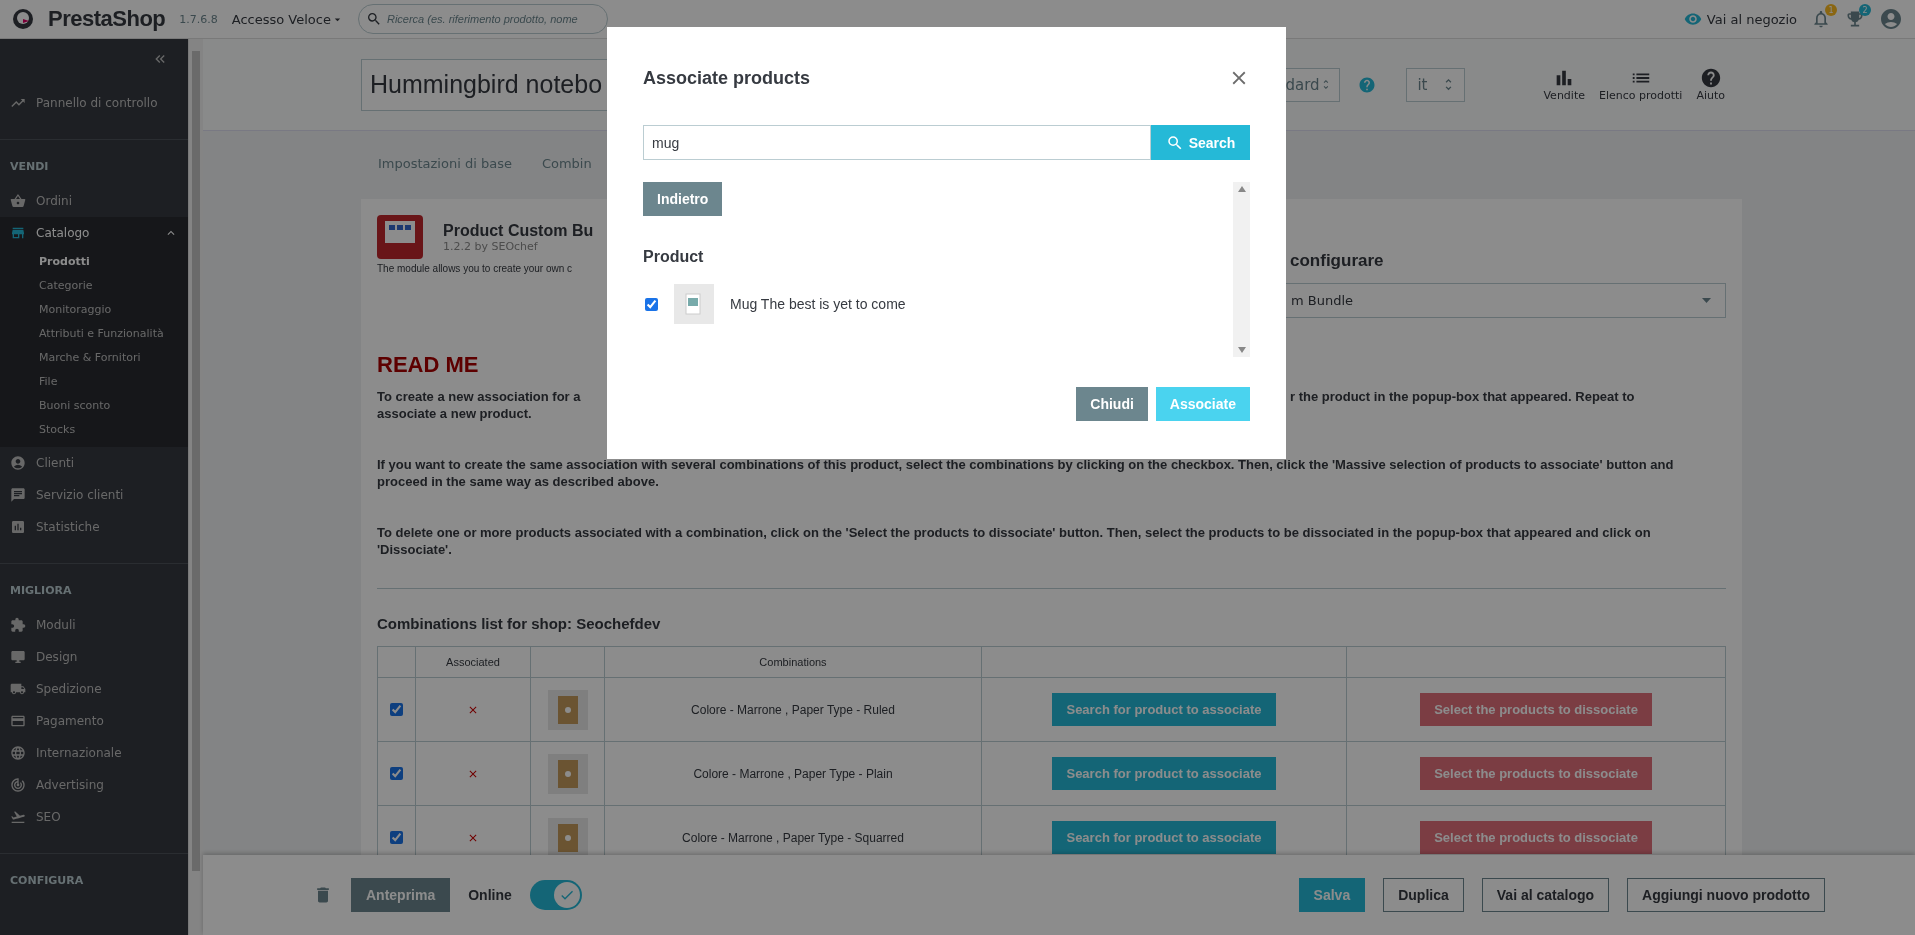 The height and width of the screenshot is (935, 1915). I want to click on trophy-icon, so click(1855, 19).